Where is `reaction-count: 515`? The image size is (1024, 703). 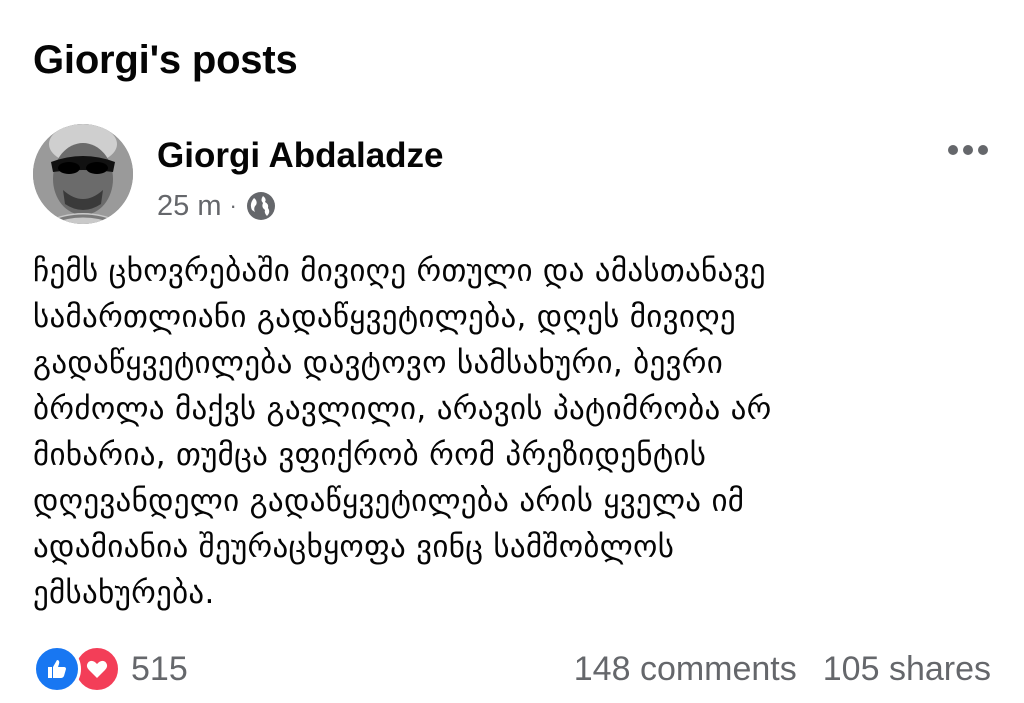
reaction-count: 515 is located at coordinates (159, 668).